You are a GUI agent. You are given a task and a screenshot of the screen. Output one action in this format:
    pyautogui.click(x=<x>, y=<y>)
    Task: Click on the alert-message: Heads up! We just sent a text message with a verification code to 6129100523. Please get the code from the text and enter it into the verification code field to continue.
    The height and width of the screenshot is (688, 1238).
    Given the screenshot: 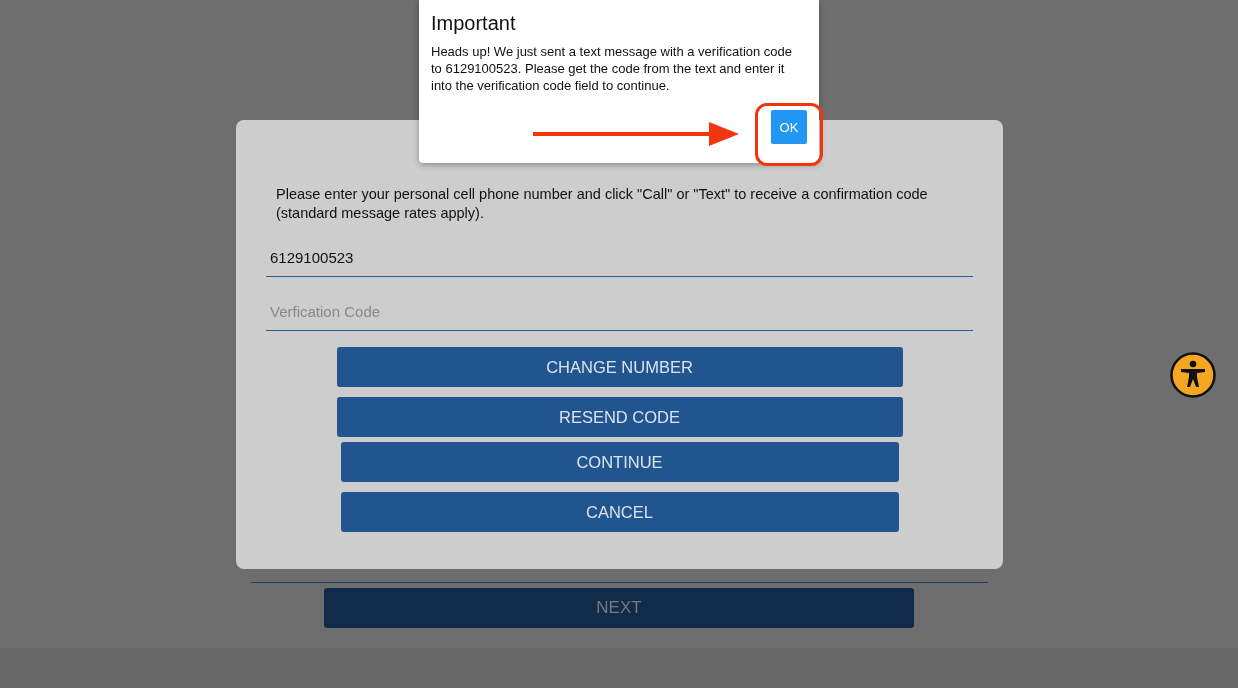 What is the action you would take?
    pyautogui.click(x=612, y=68)
    